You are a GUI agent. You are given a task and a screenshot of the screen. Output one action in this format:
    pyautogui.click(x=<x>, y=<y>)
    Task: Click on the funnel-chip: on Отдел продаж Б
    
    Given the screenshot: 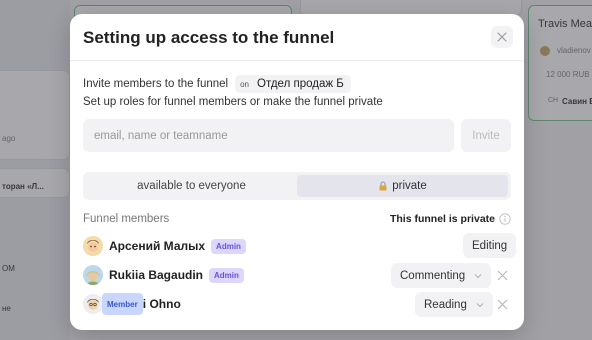 What is the action you would take?
    pyautogui.click(x=293, y=84)
    